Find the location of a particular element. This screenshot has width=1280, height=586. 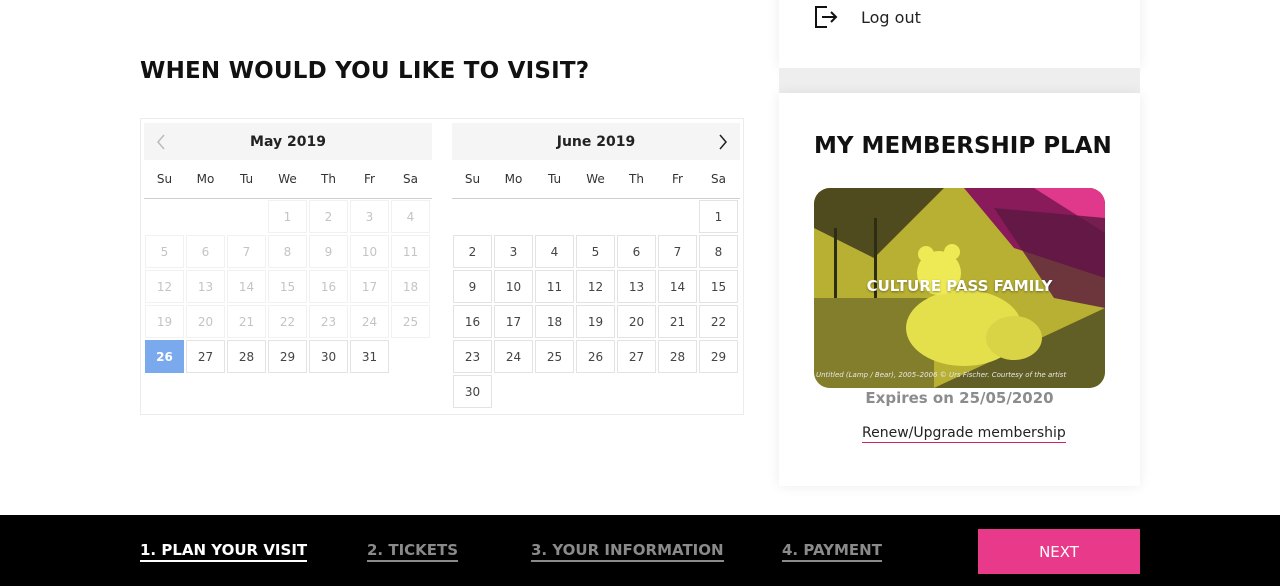

membership-heading: MY MEMBERSHIP PLAN is located at coordinates (963, 146).